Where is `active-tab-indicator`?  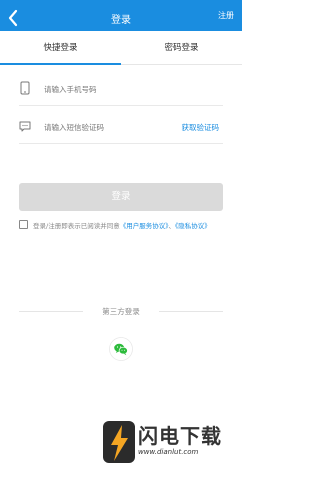
active-tab-indicator is located at coordinates (60, 64).